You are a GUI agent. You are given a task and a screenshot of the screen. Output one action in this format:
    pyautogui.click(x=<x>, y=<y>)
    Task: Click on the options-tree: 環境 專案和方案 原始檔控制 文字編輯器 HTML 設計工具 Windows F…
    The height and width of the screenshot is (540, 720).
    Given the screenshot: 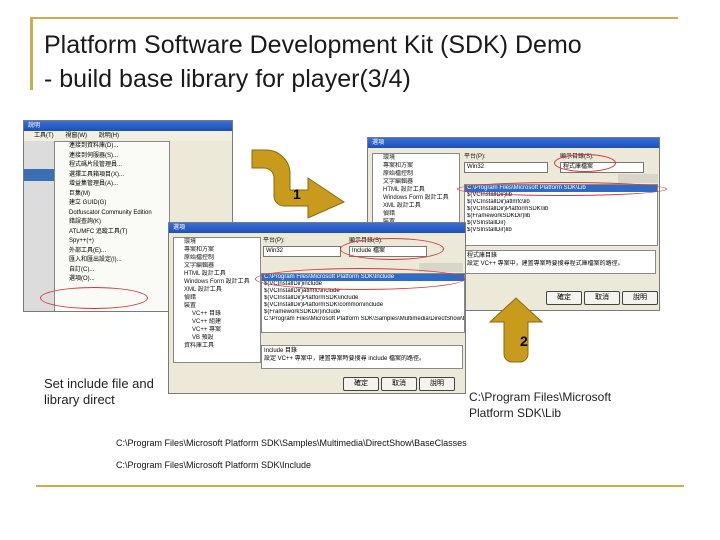 What is the action you would take?
    pyautogui.click(x=217, y=300)
    